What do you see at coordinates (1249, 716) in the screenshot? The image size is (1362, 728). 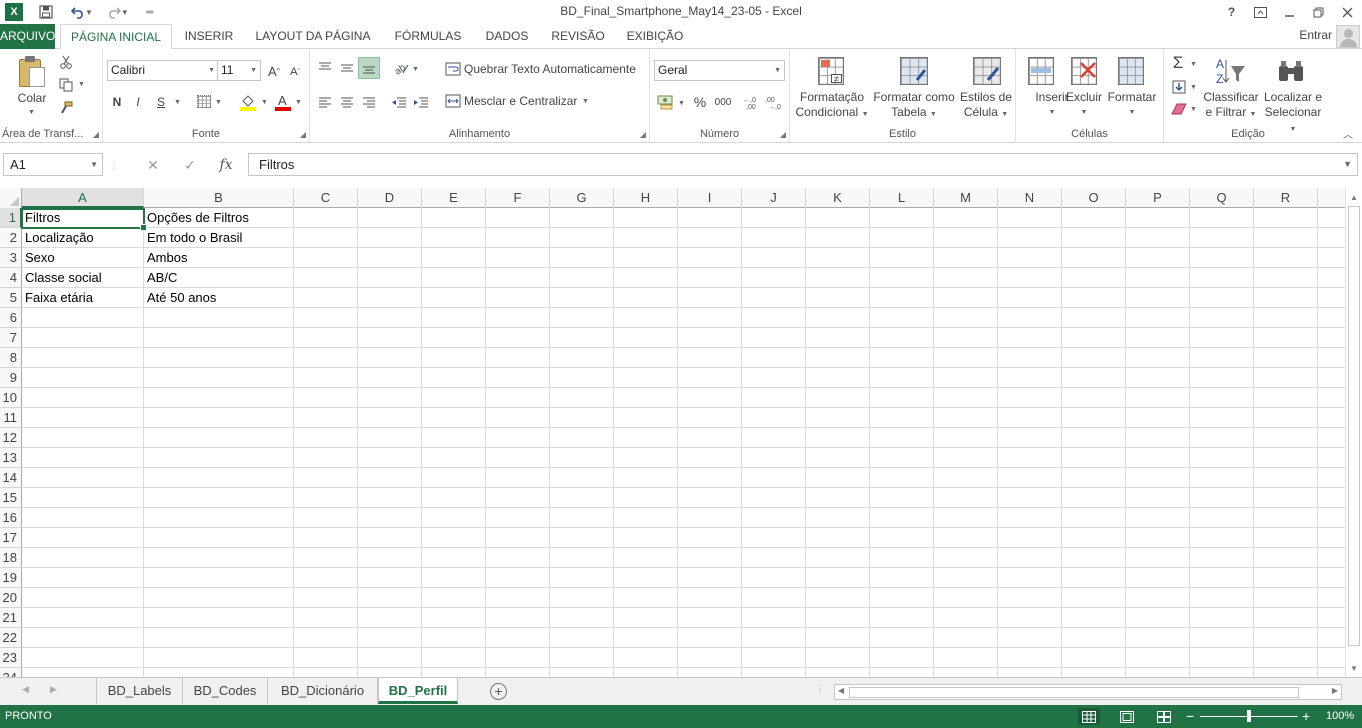 I see `zoom-slider-thumb` at bounding box center [1249, 716].